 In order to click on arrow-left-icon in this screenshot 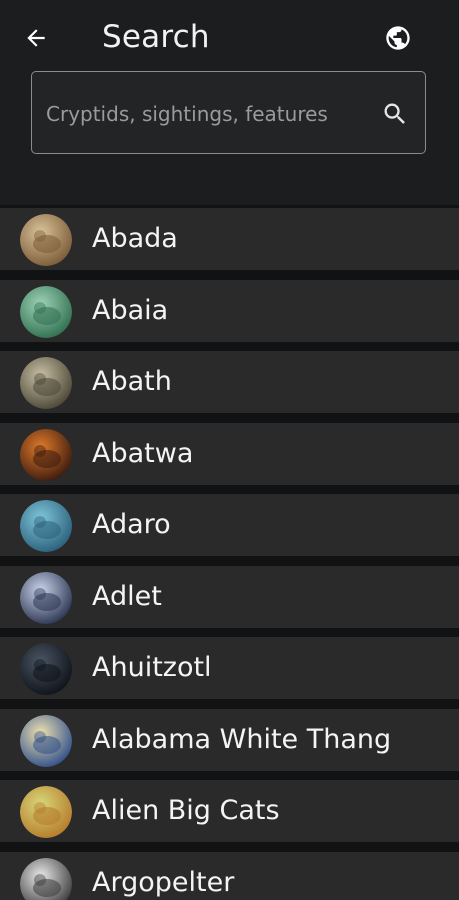, I will do `click(36, 38)`.